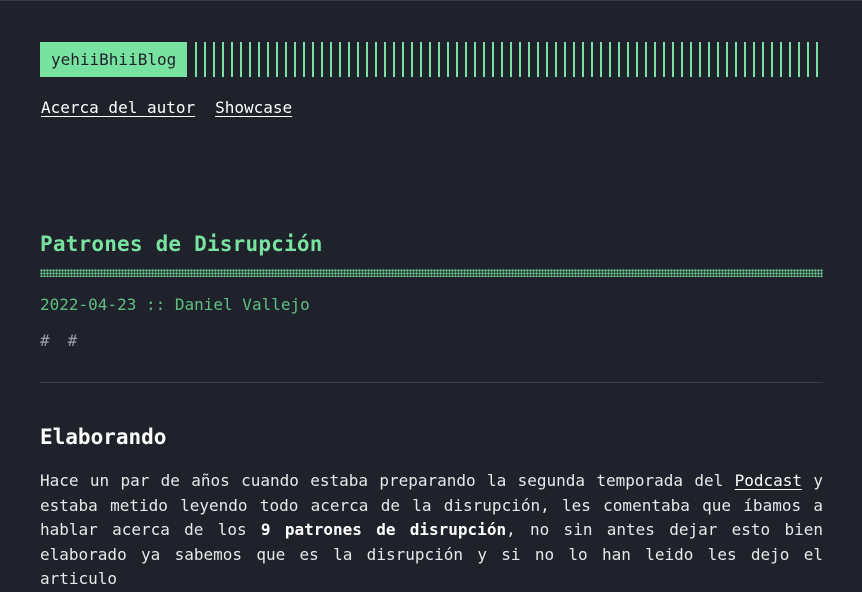 This screenshot has width=862, height=592. I want to click on section-heading: Elaborando, so click(103, 437).